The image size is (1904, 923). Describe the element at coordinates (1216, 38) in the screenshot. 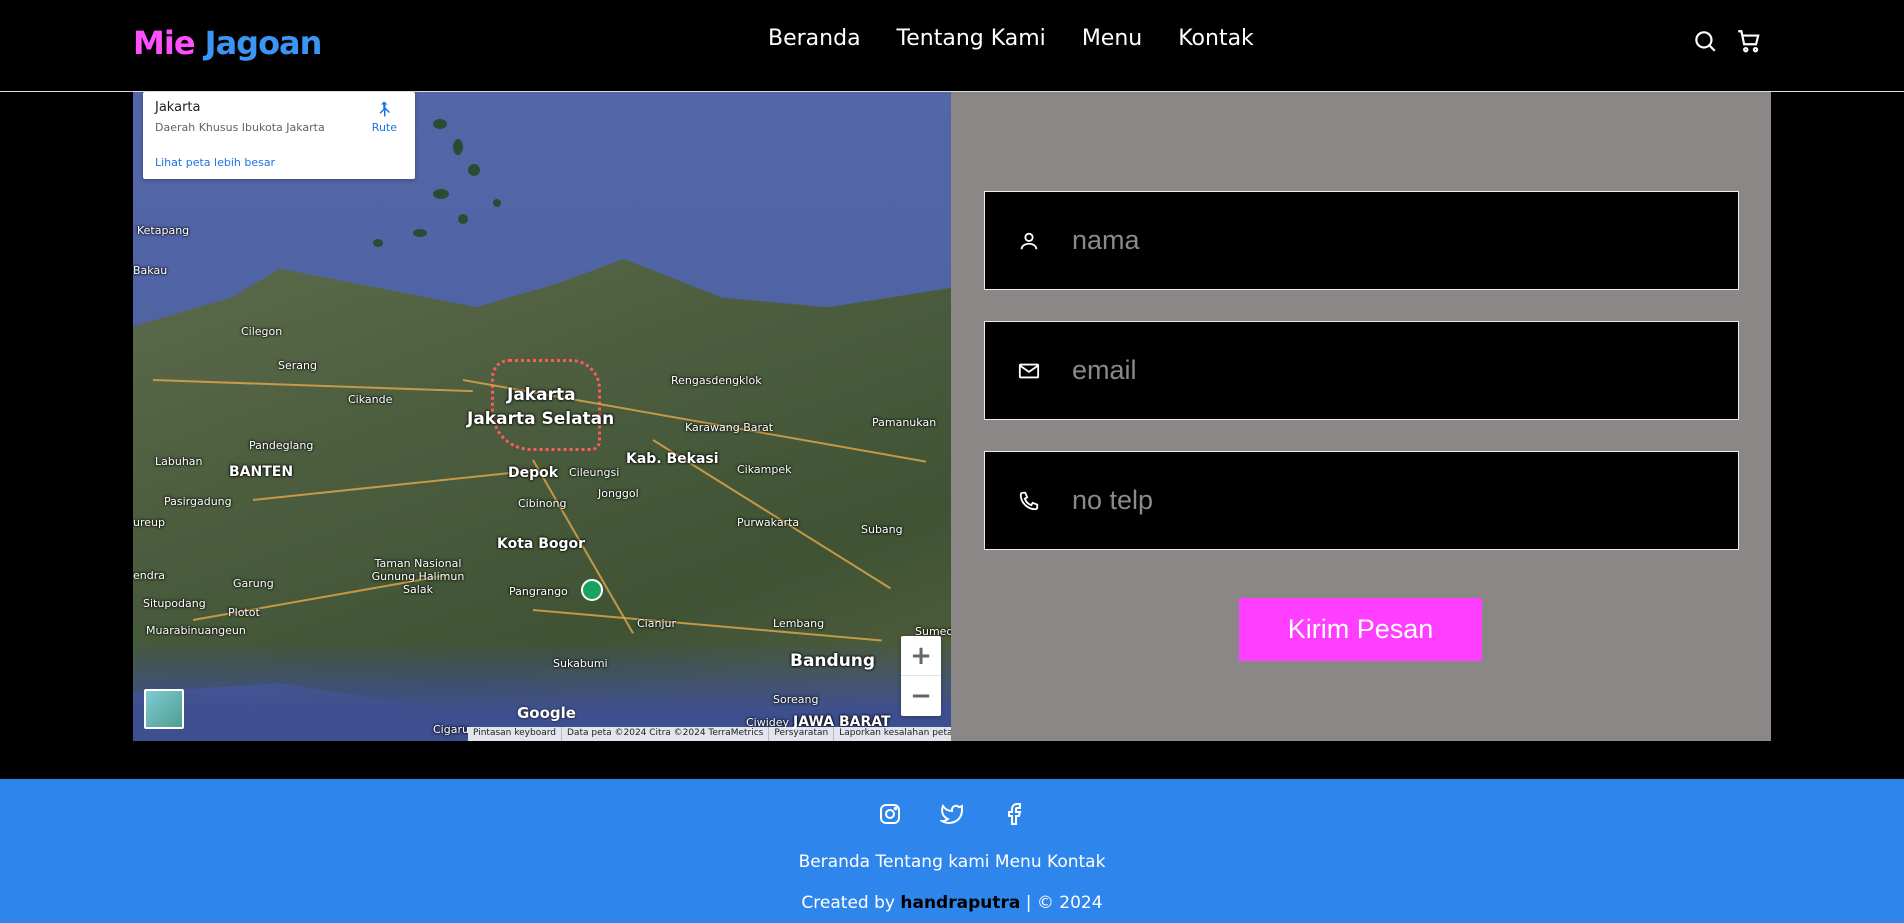

I see `nav-link-kontak: Kontak` at that location.